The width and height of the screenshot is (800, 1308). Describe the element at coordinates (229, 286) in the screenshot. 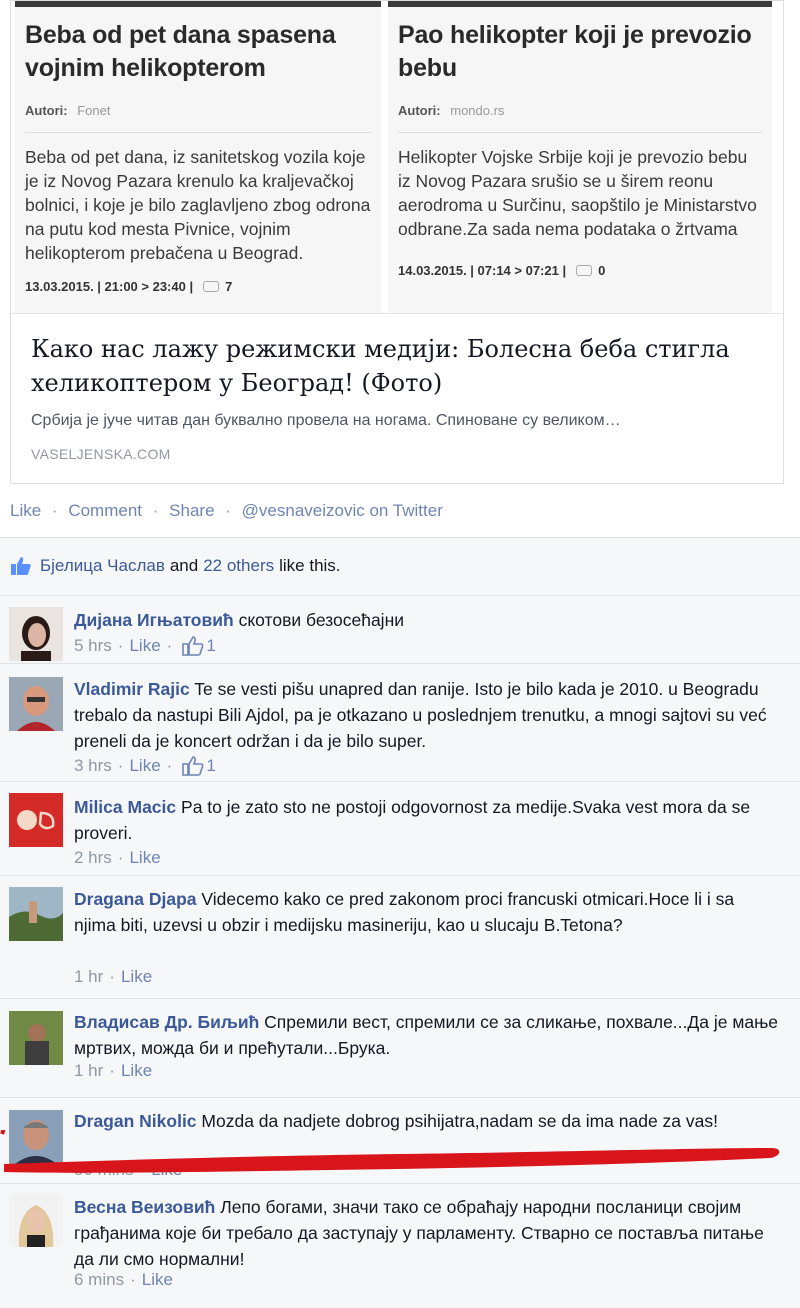

I see `article-left-comment-count: 7` at that location.